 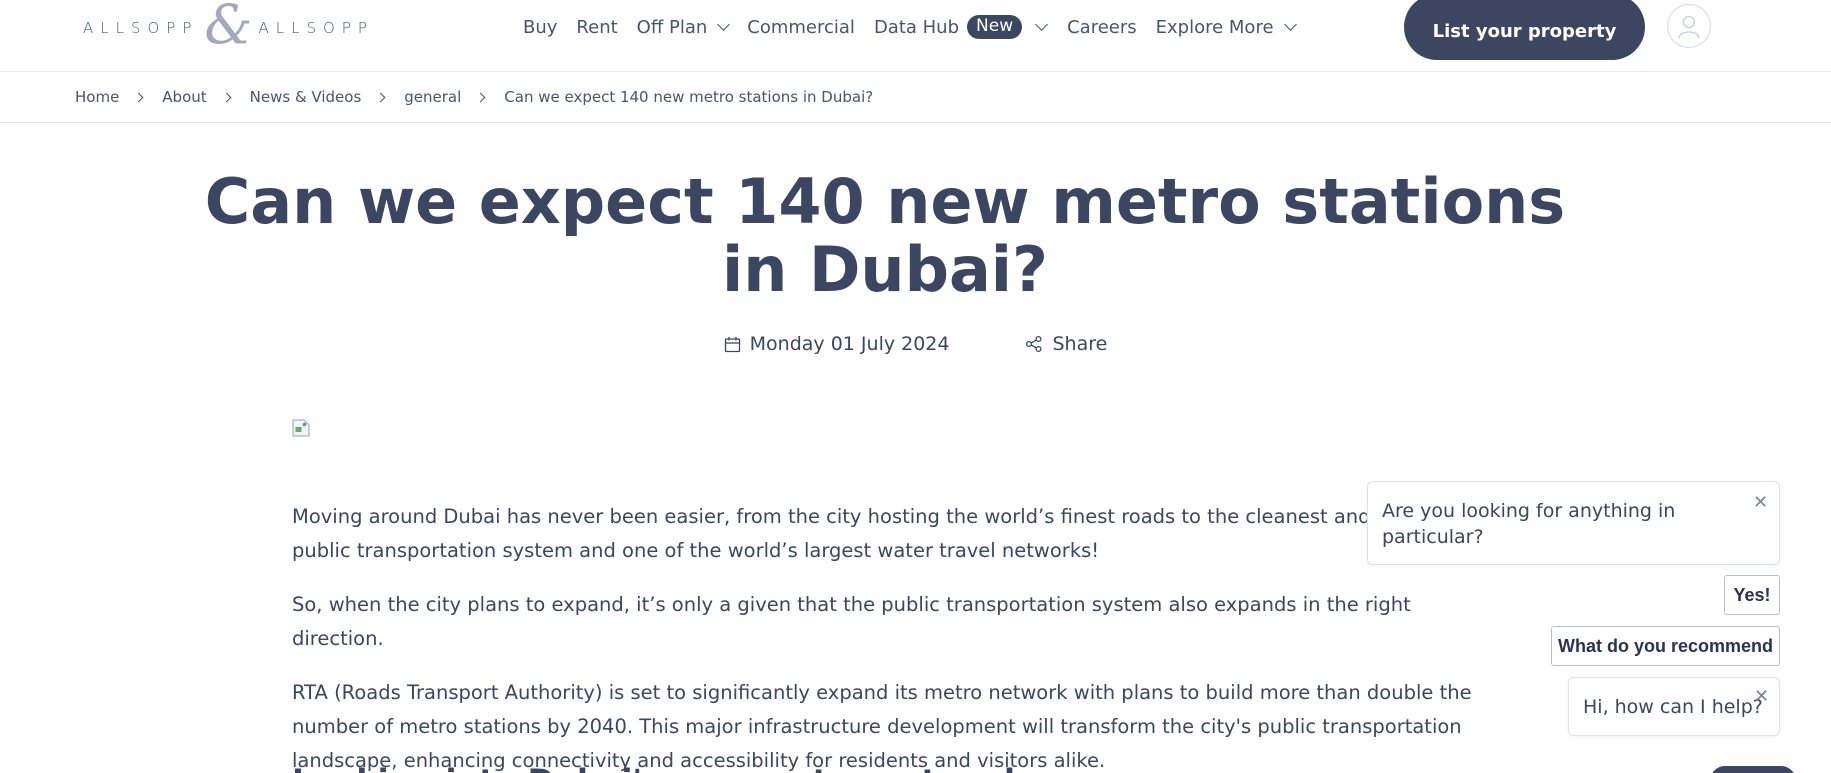 I want to click on breadcrumb-about: About, so click(x=184, y=97).